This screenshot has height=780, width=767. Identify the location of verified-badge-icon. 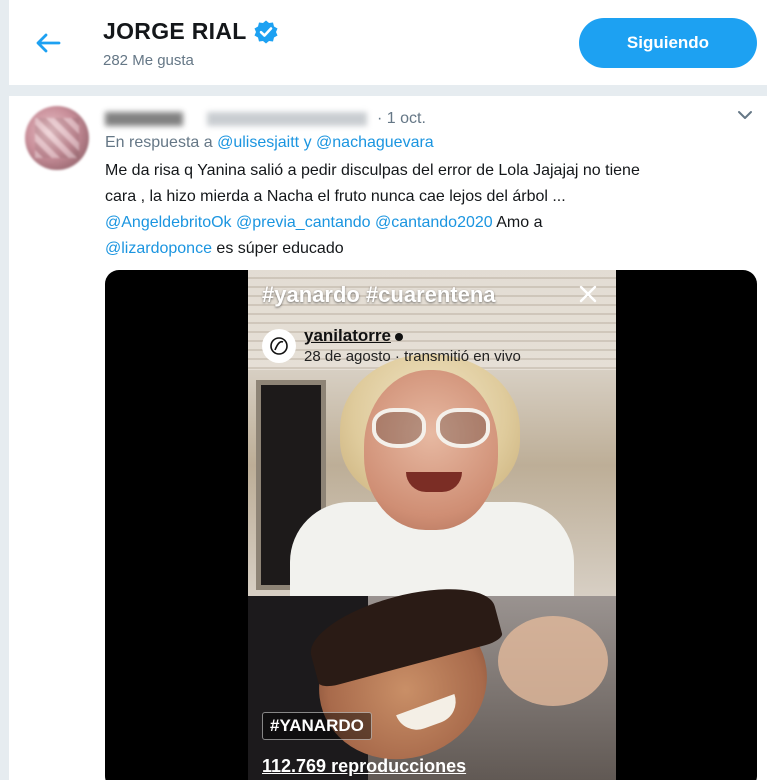
(266, 31).